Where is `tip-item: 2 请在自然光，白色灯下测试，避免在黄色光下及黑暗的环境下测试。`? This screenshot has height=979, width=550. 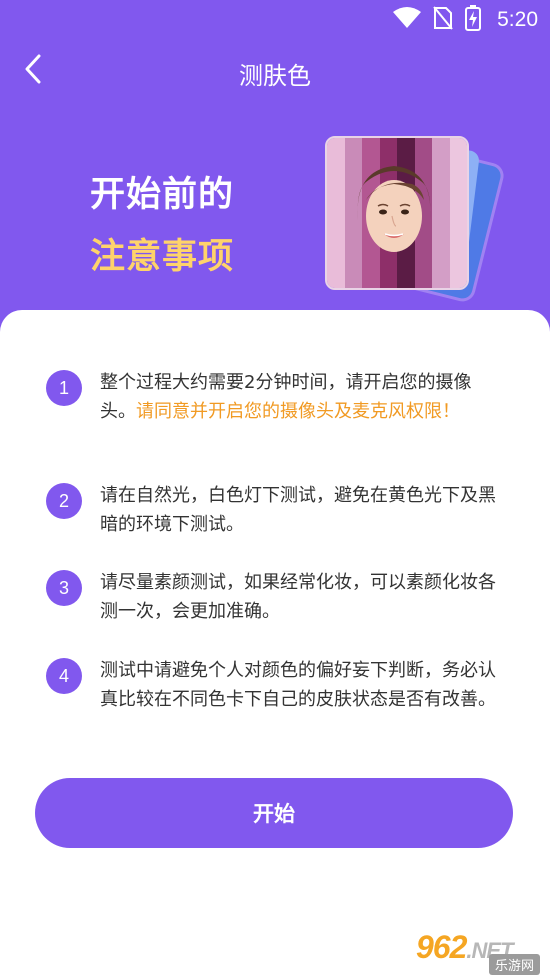 tip-item: 2 请在自然光，白色灯下测试，避免在黄色光下及黑暗的环境下测试。 is located at coordinates (276, 511).